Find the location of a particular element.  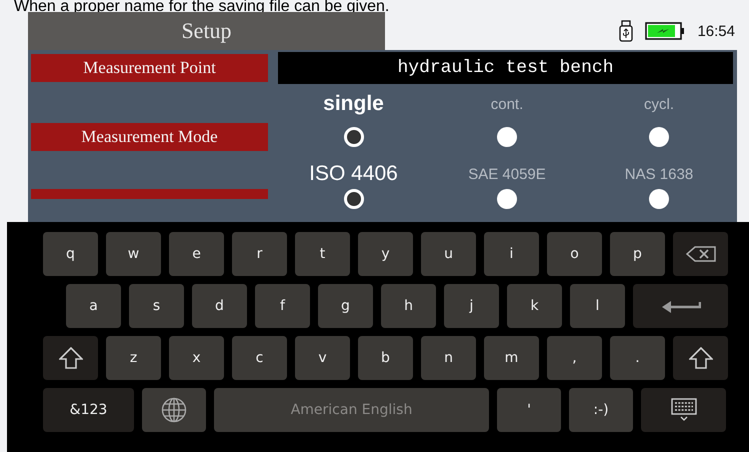

keyboard-key: h is located at coordinates (408, 306).